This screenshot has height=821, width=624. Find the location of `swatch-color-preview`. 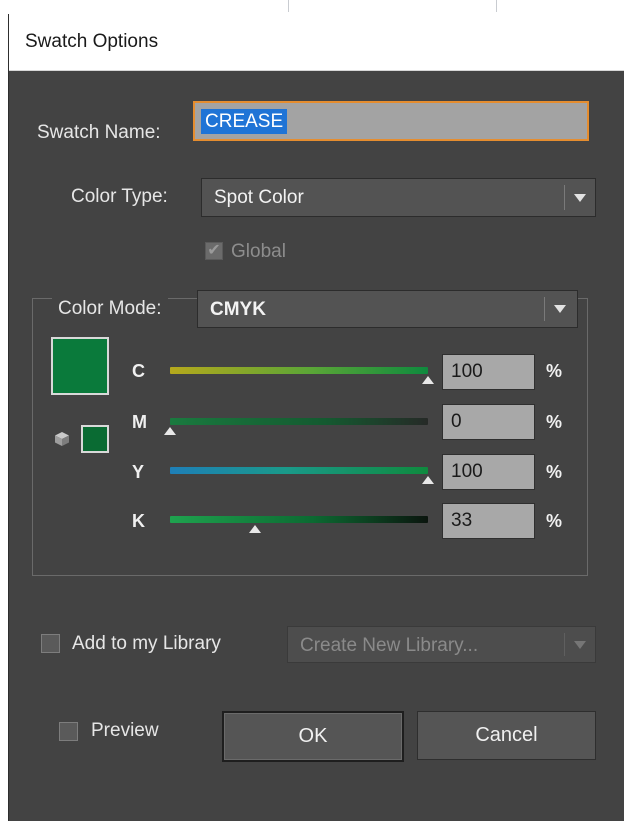

swatch-color-preview is located at coordinates (80, 366).